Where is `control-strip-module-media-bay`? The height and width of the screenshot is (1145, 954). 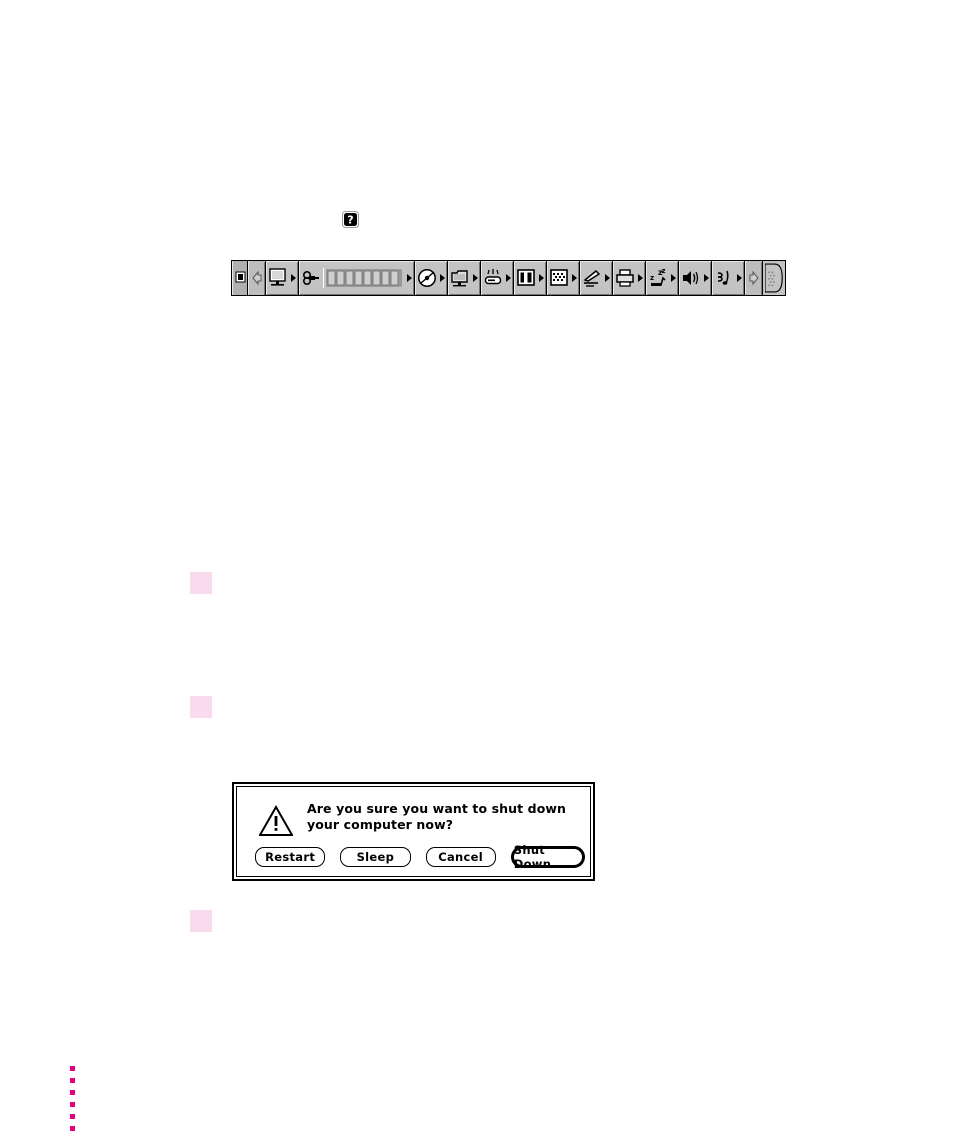 control-strip-module-media-bay is located at coordinates (497, 278).